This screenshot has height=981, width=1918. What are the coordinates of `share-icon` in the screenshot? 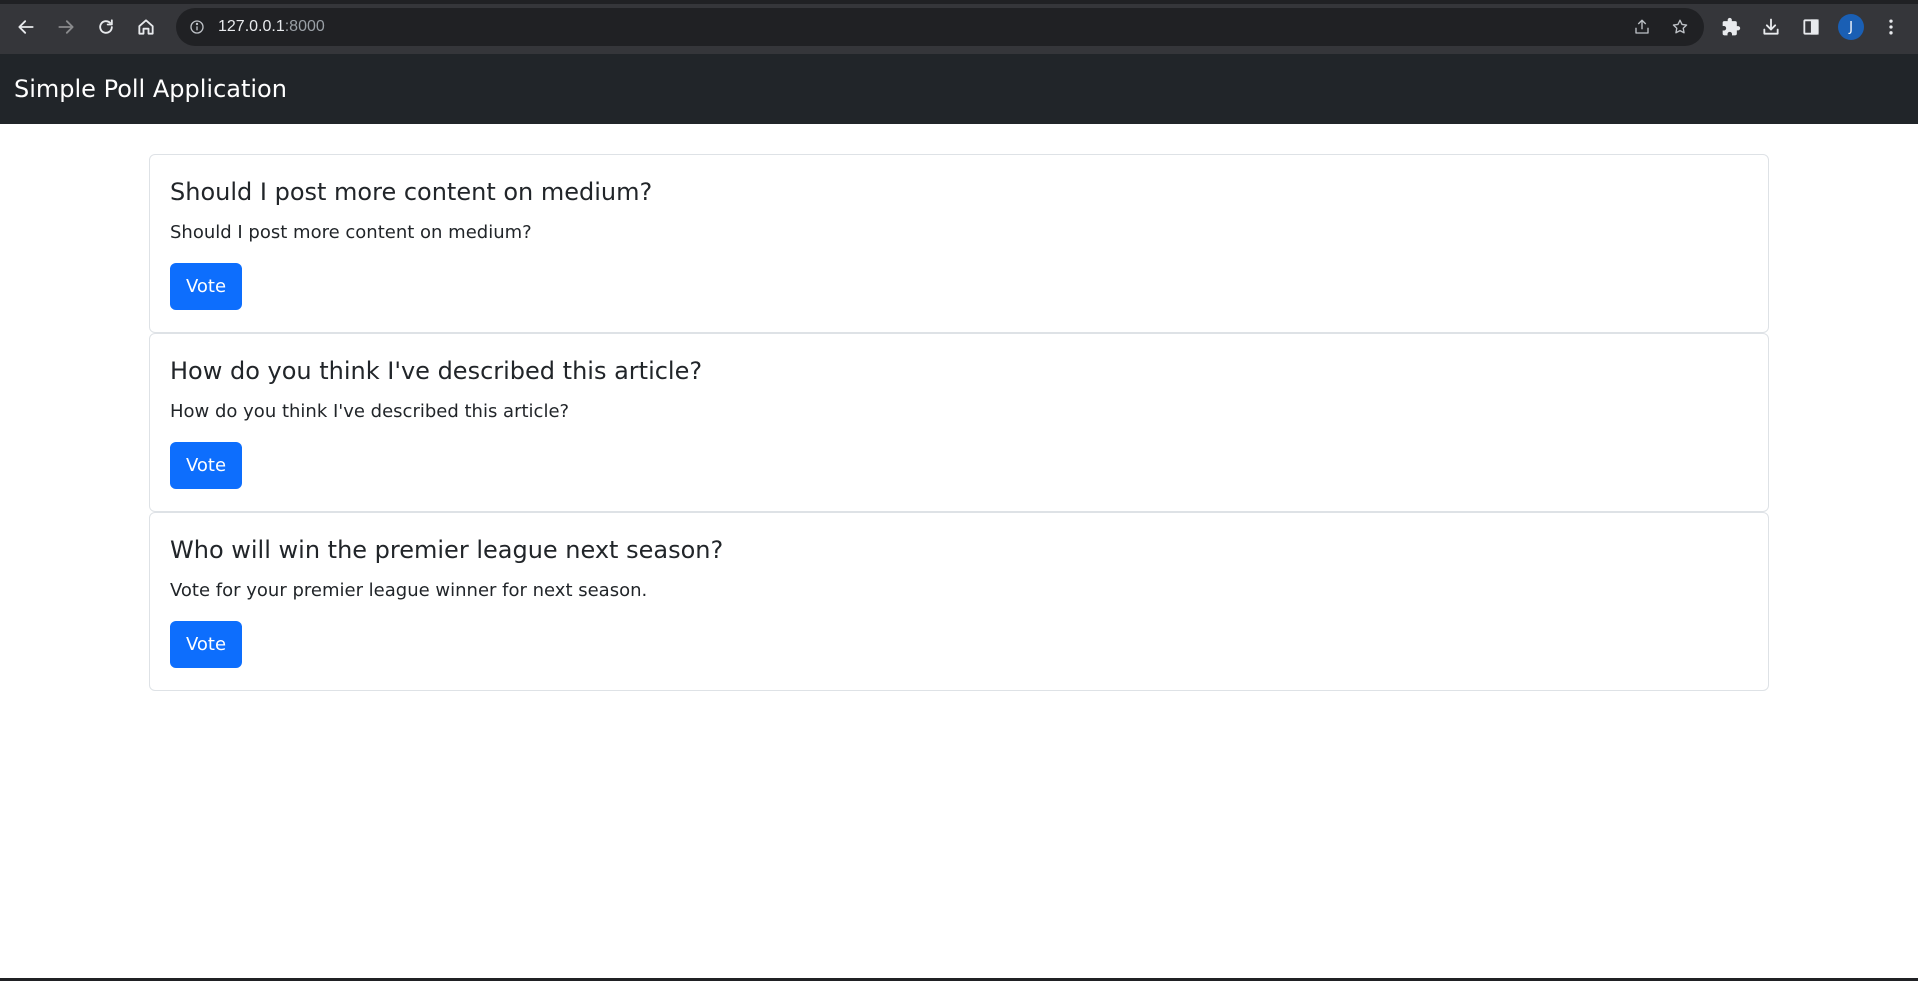 It's located at (1642, 27).